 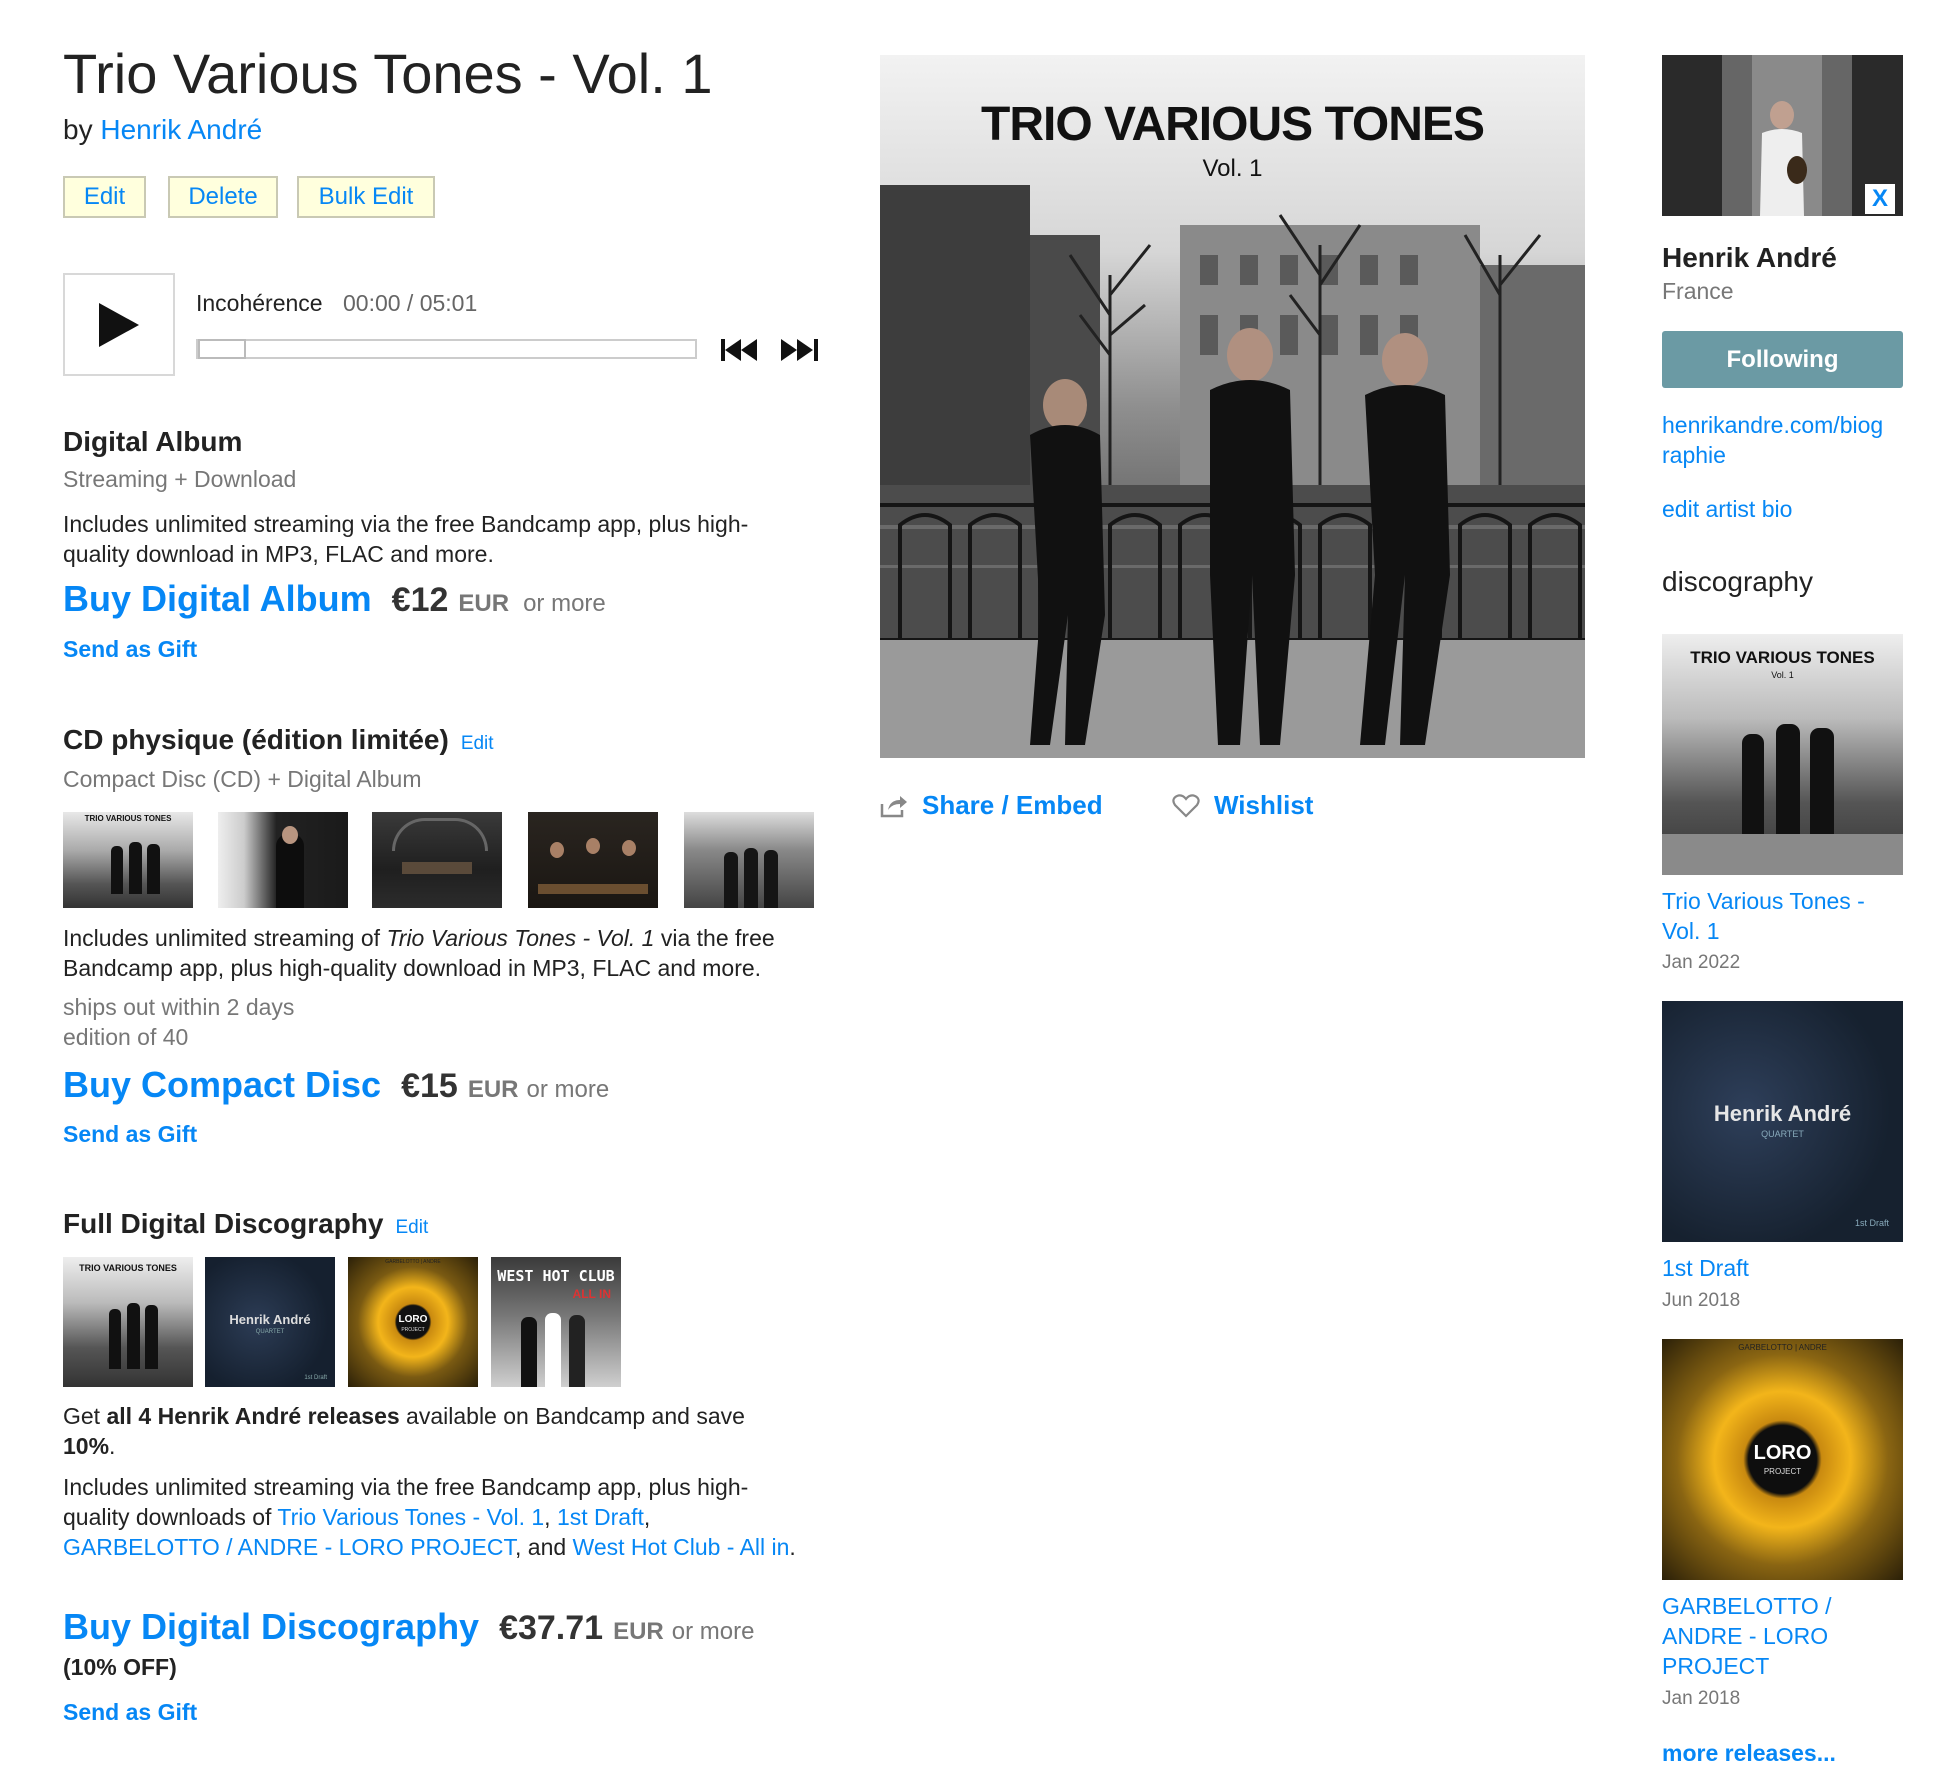 What do you see at coordinates (128, 1268) in the screenshot?
I see `bundle-thumb-1-text: TRIO VARIOUS TONES` at bounding box center [128, 1268].